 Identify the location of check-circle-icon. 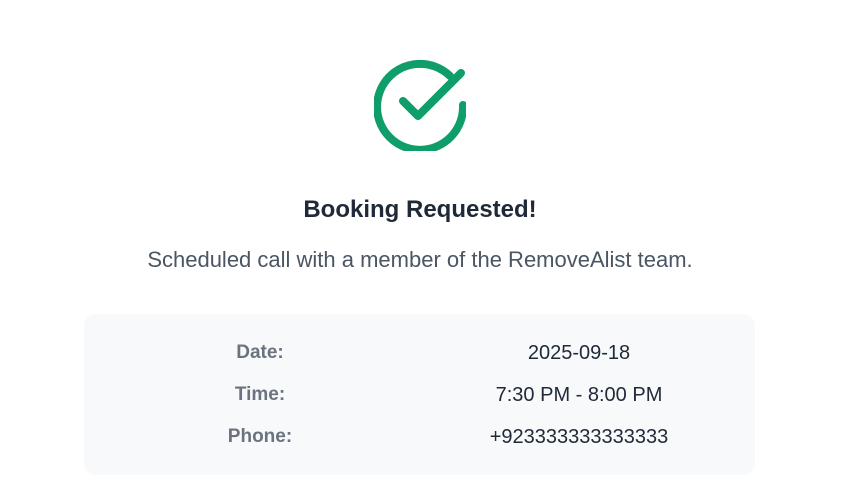
(420, 105).